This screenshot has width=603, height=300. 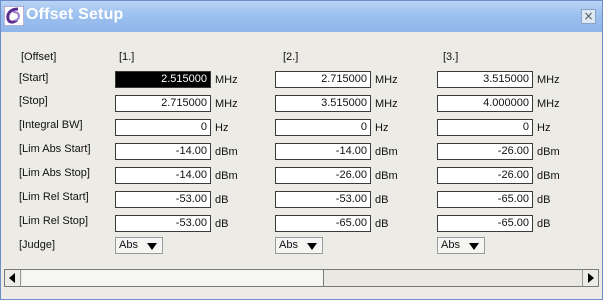 What do you see at coordinates (323, 223) in the screenshot?
I see `lim-rel-stop-field-2: -65.00` at bounding box center [323, 223].